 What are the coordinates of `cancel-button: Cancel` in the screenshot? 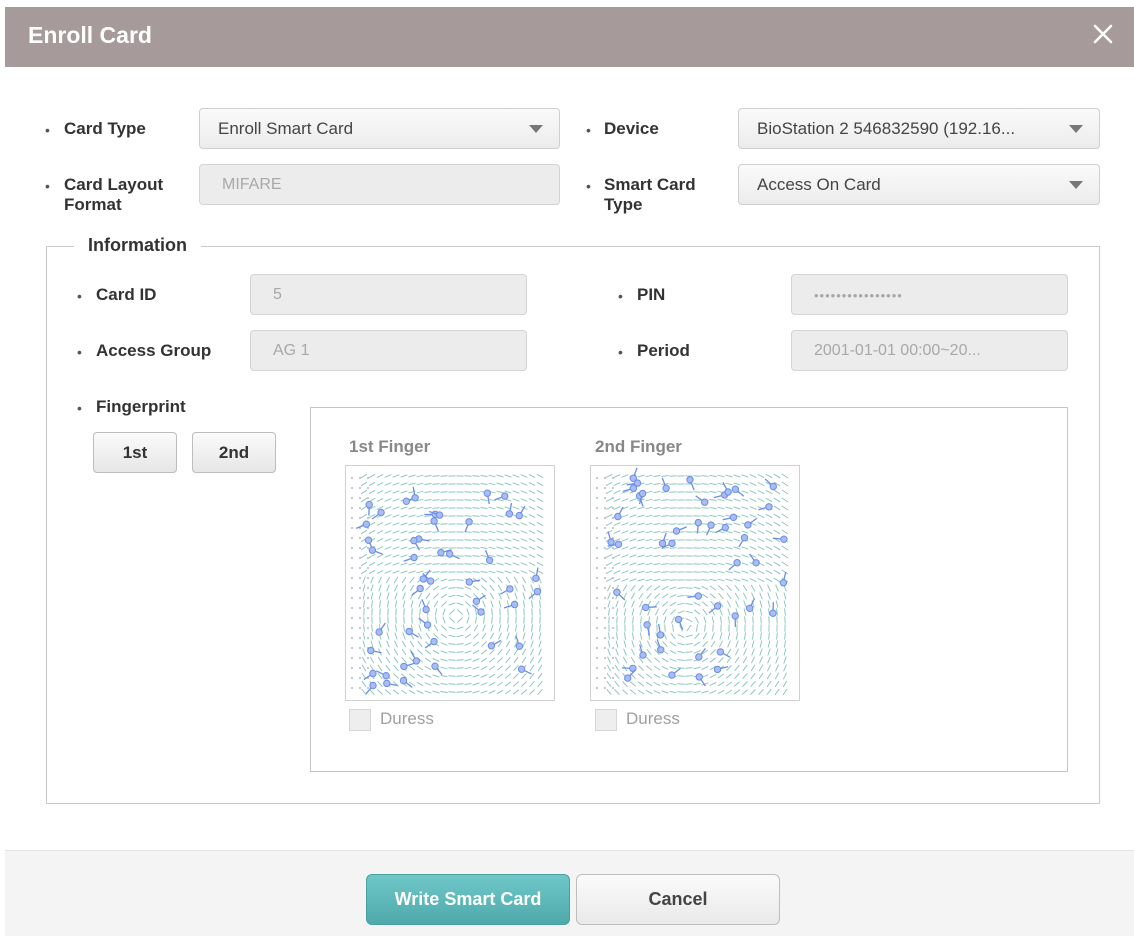 It's located at (678, 899).